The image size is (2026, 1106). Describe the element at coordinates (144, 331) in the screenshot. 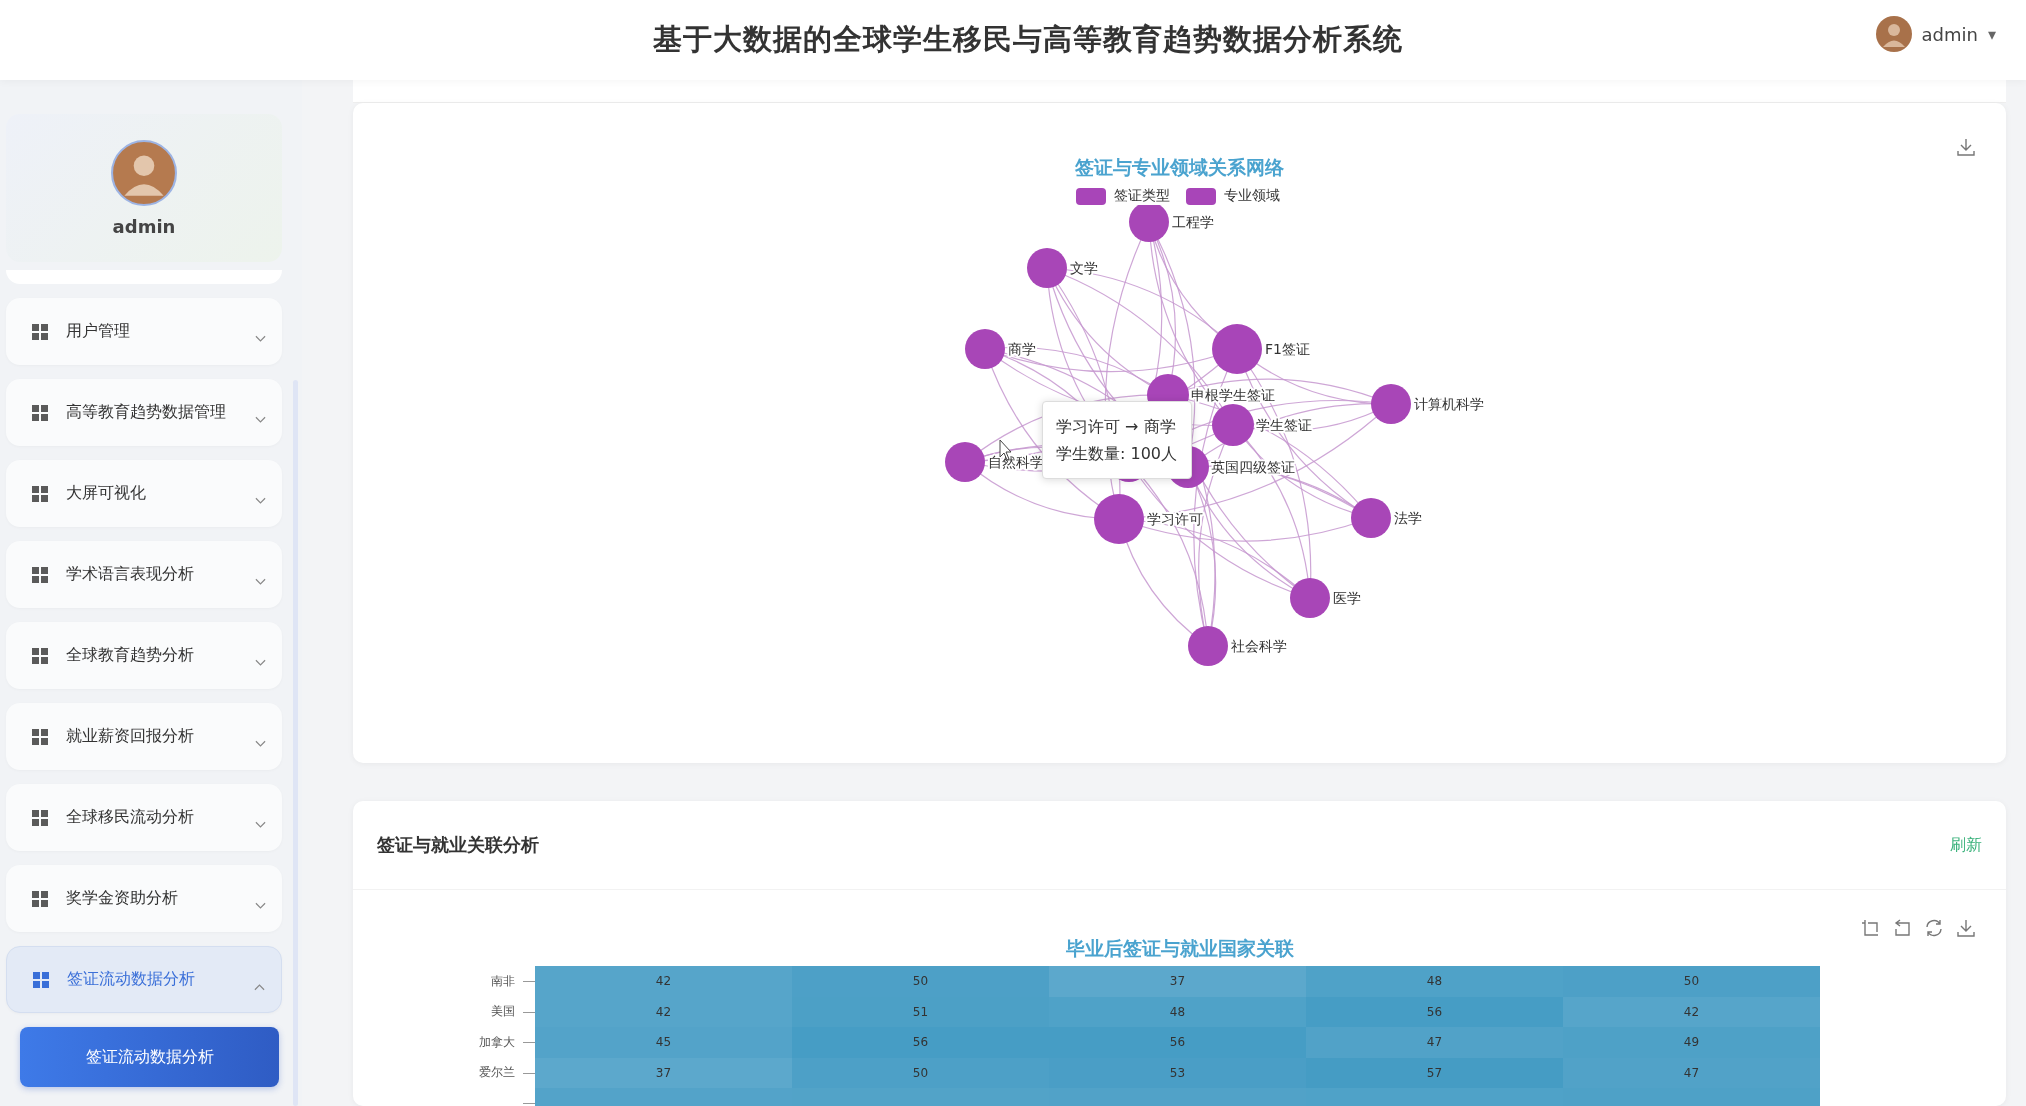

I see `menu-item: 用户管理` at that location.